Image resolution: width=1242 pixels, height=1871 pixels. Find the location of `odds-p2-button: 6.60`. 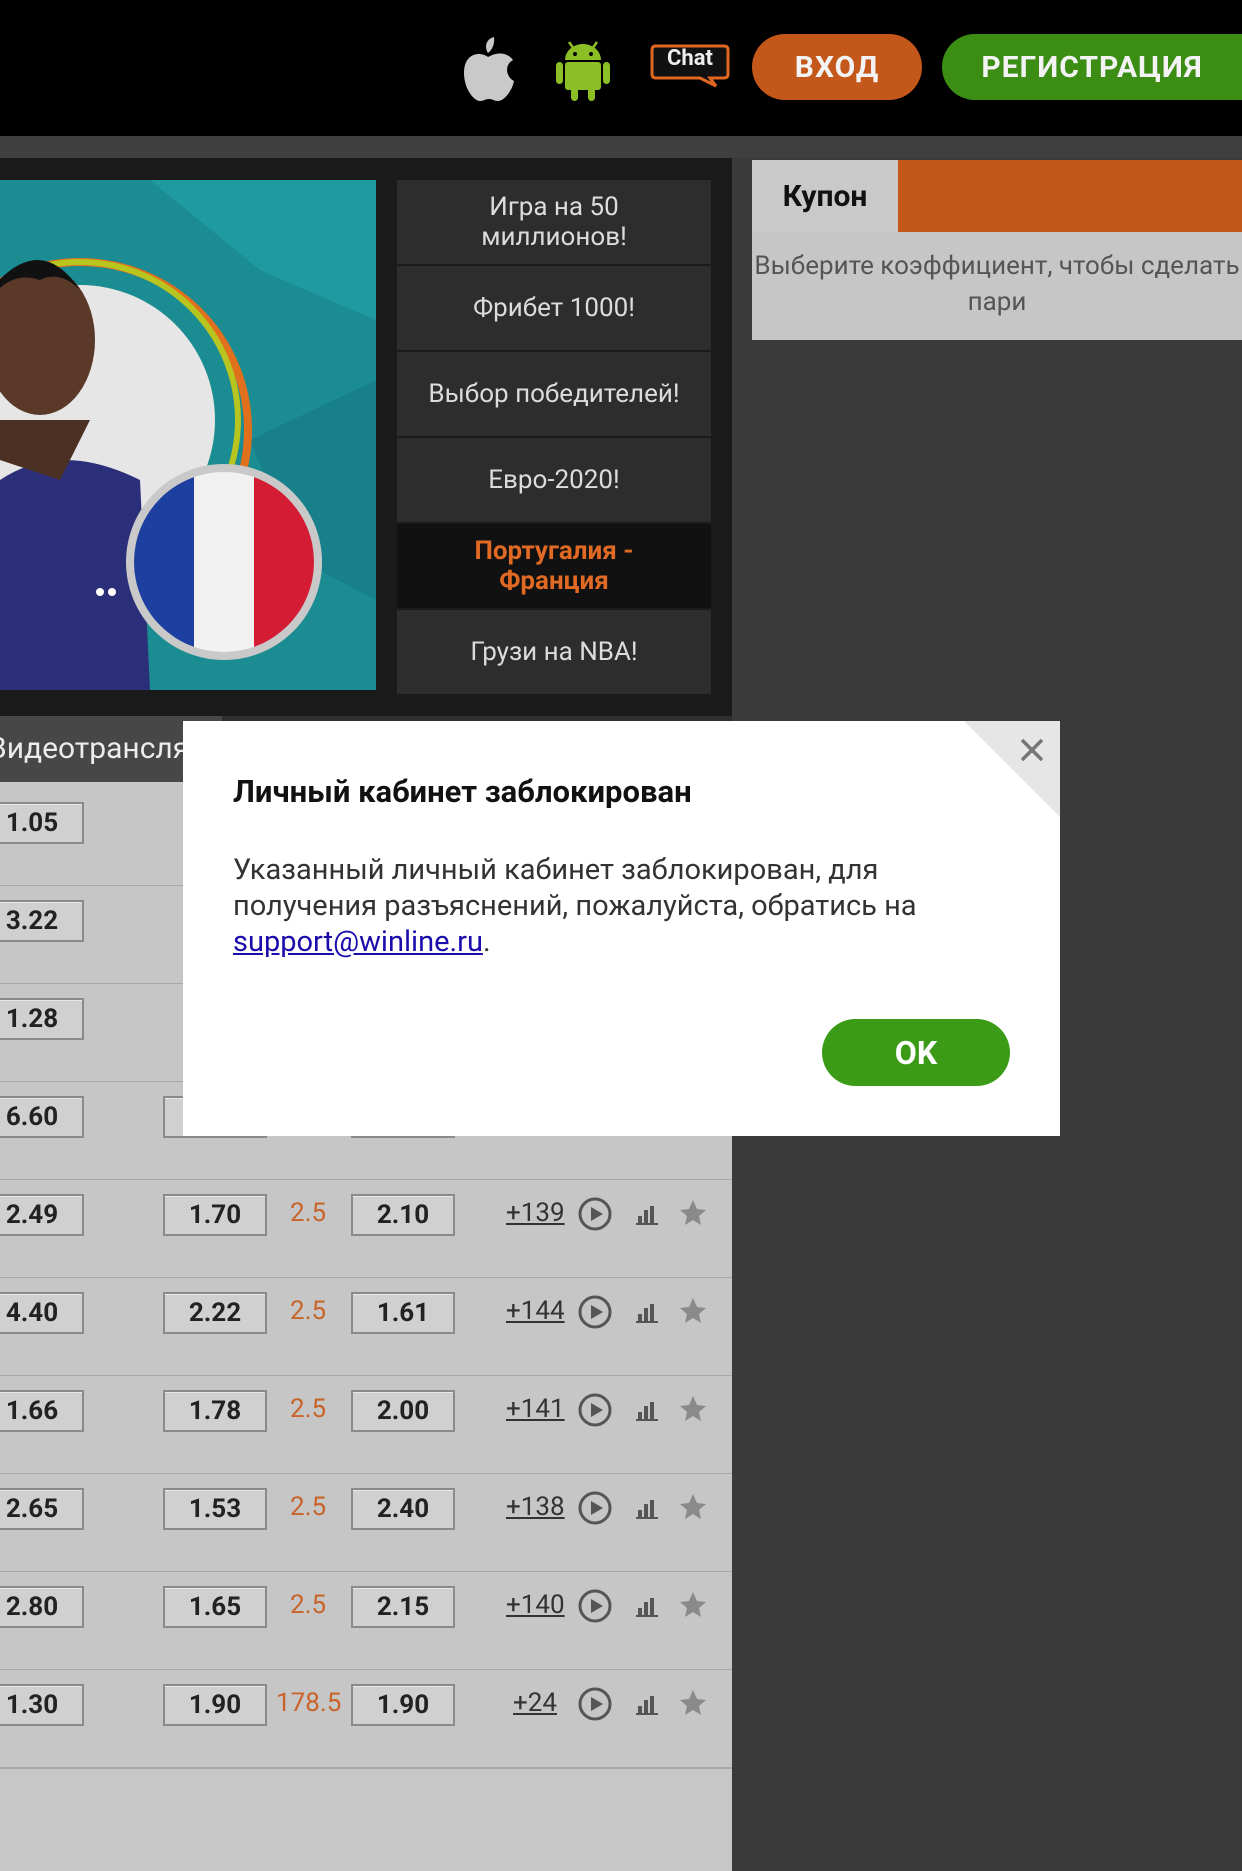

odds-p2-button: 6.60 is located at coordinates (42, 1117).